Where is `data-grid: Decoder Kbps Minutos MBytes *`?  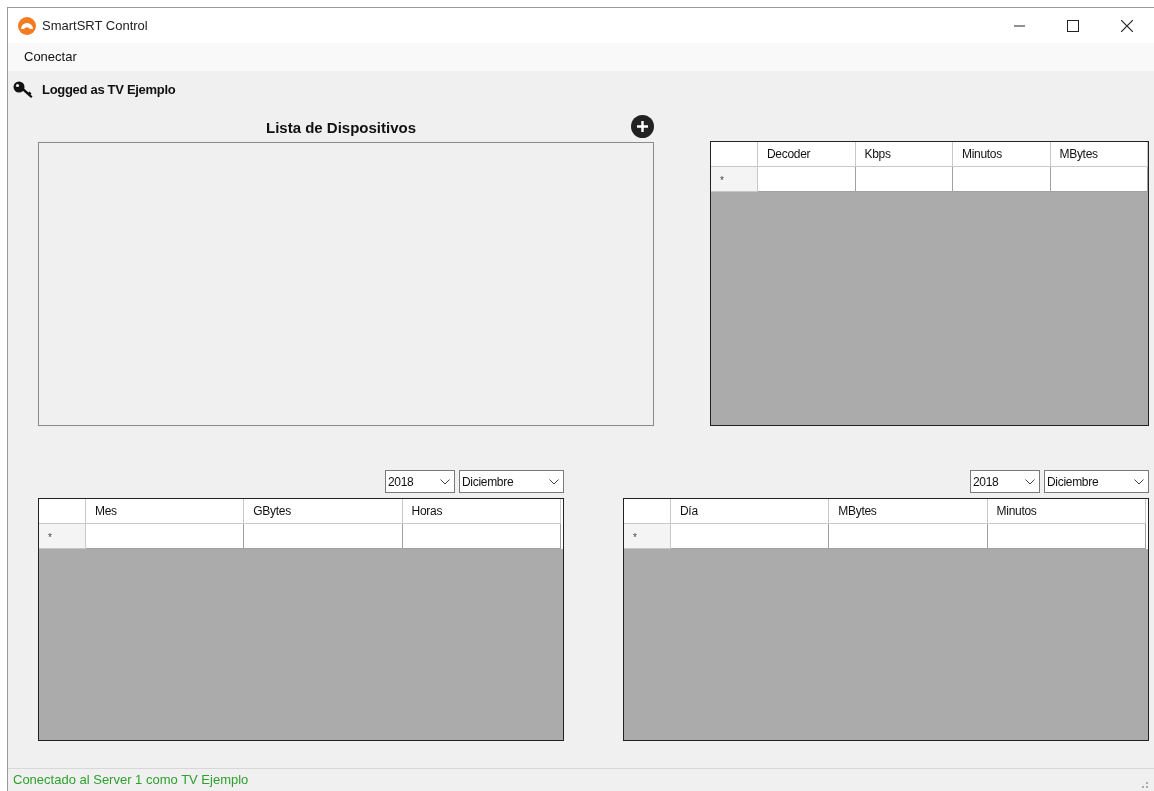
data-grid: Decoder Kbps Minutos MBytes * is located at coordinates (929, 283).